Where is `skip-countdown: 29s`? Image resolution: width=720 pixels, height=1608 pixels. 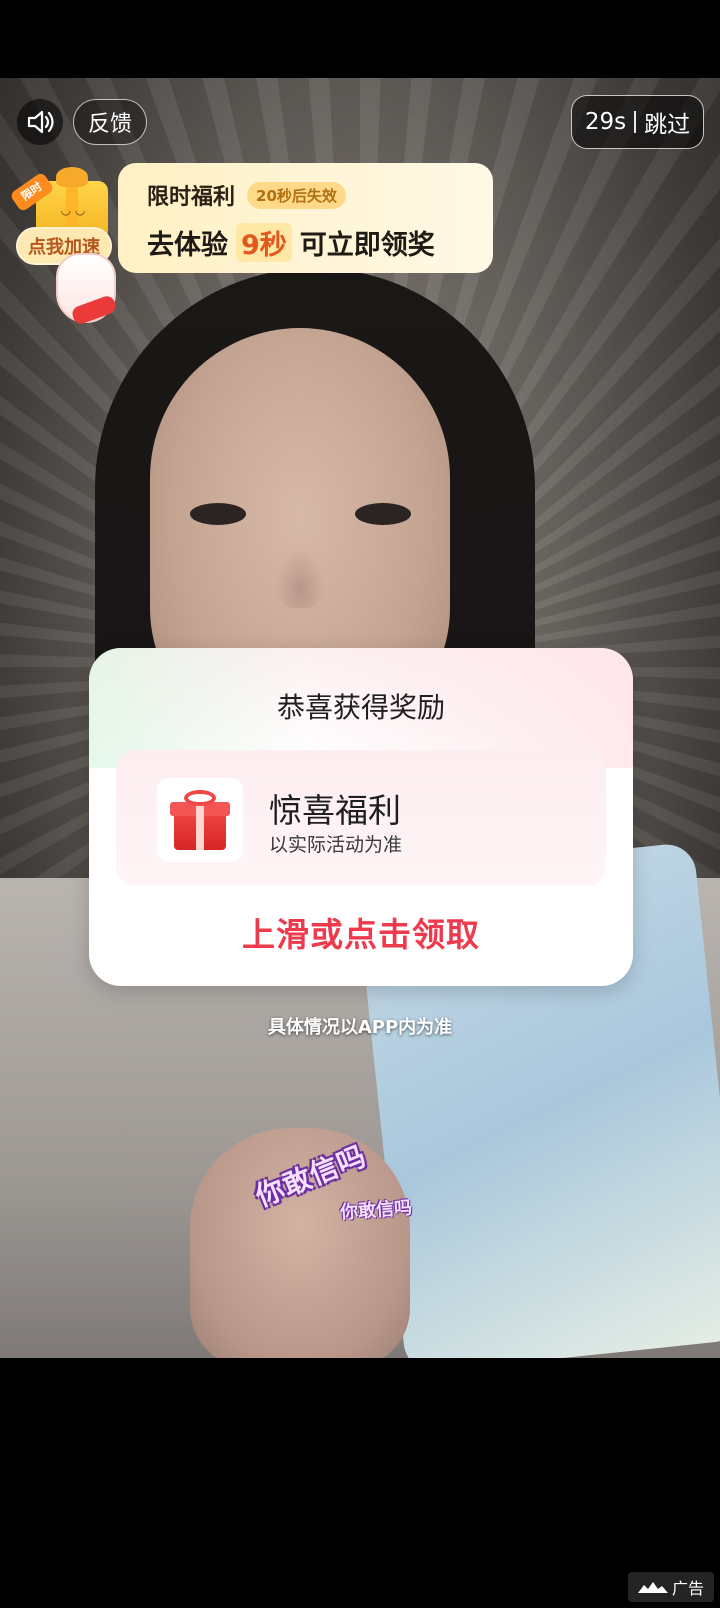 skip-countdown: 29s is located at coordinates (605, 122).